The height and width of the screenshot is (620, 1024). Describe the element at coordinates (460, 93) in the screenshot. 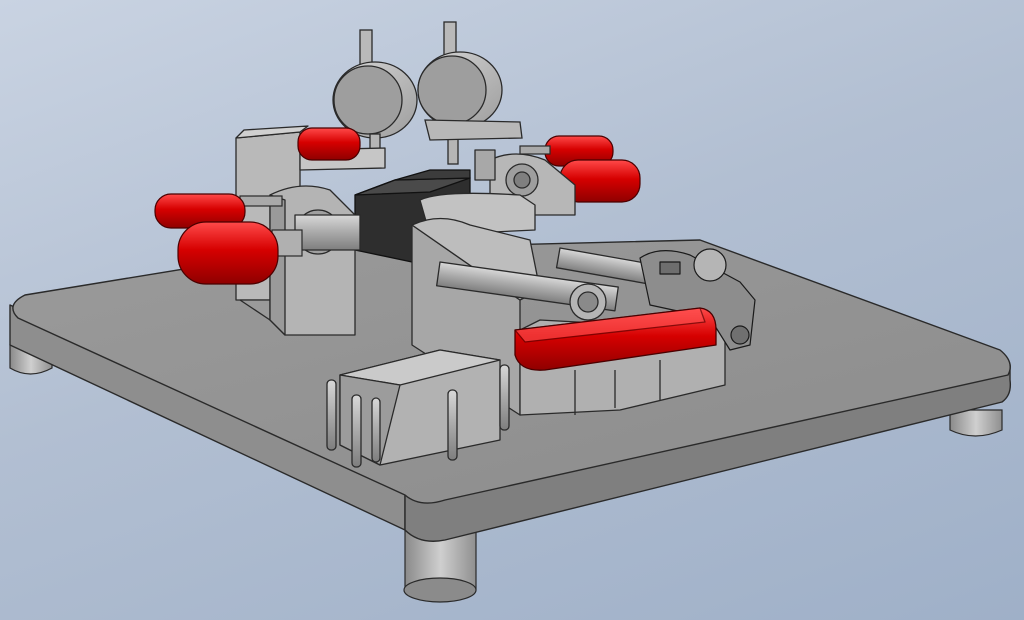

I see `dial-indicator-right` at that location.